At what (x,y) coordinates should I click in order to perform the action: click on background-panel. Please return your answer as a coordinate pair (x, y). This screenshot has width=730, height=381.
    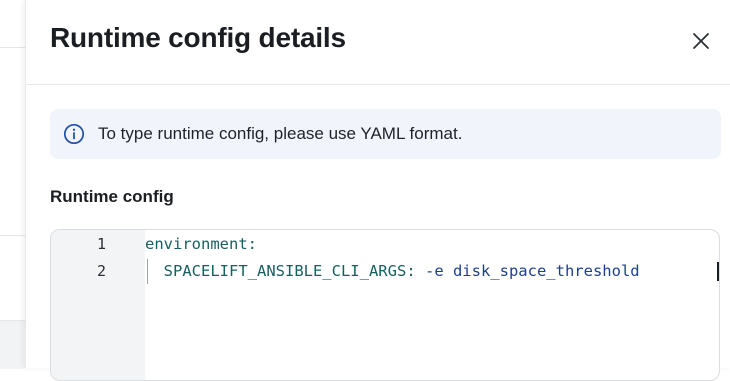
    Looking at the image, I should click on (12, 344).